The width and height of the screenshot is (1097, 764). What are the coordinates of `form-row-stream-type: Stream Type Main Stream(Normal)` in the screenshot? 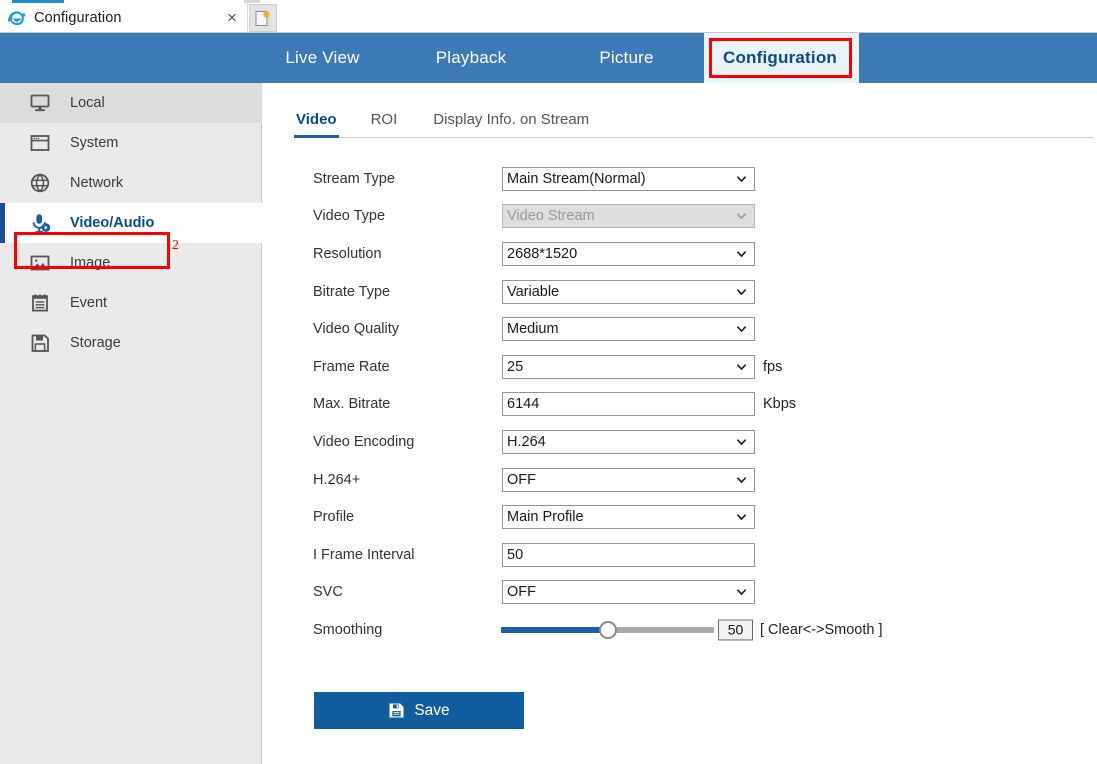 It's located at (680, 179).